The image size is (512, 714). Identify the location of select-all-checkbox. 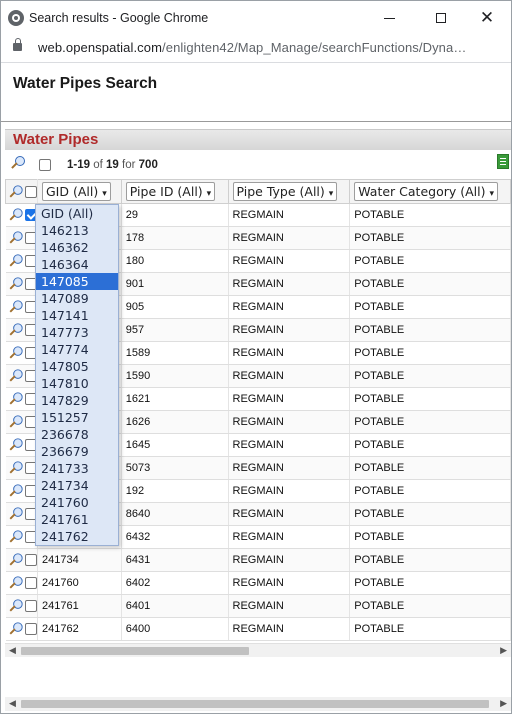
(45, 165).